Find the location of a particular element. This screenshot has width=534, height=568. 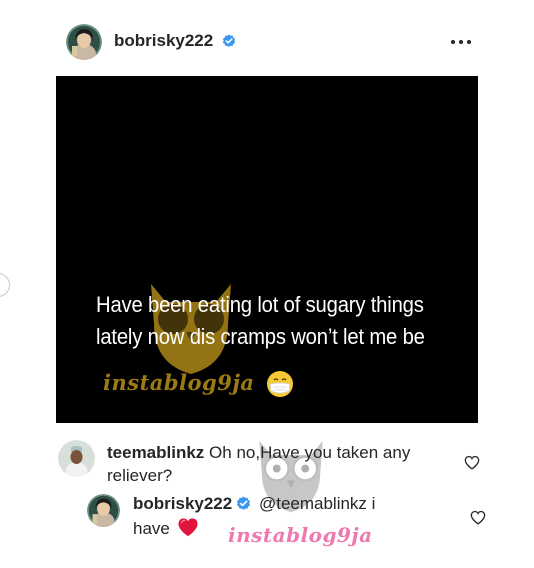

carousel-prev-edge is located at coordinates (5, 285).